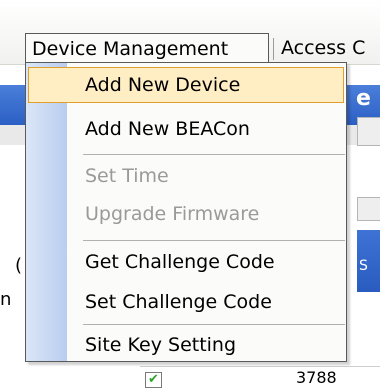  What do you see at coordinates (186, 129) in the screenshot?
I see `menu-item-add-new-beacon: Add New BEACon` at bounding box center [186, 129].